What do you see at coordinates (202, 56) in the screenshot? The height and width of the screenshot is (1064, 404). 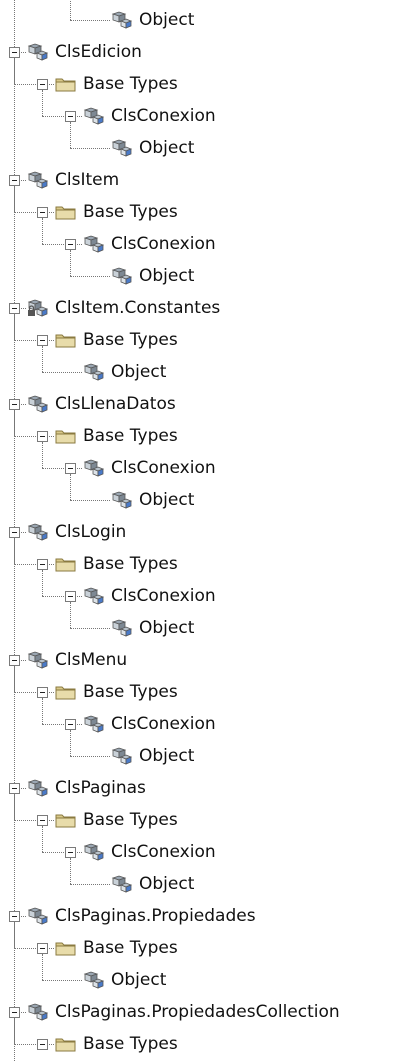 I see `tree-node: ClsEdicion` at bounding box center [202, 56].